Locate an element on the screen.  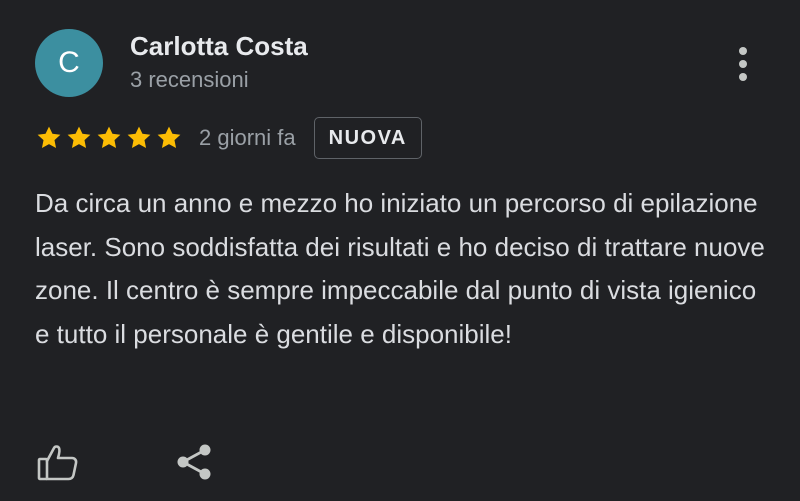
more-vert-icon is located at coordinates (743, 51).